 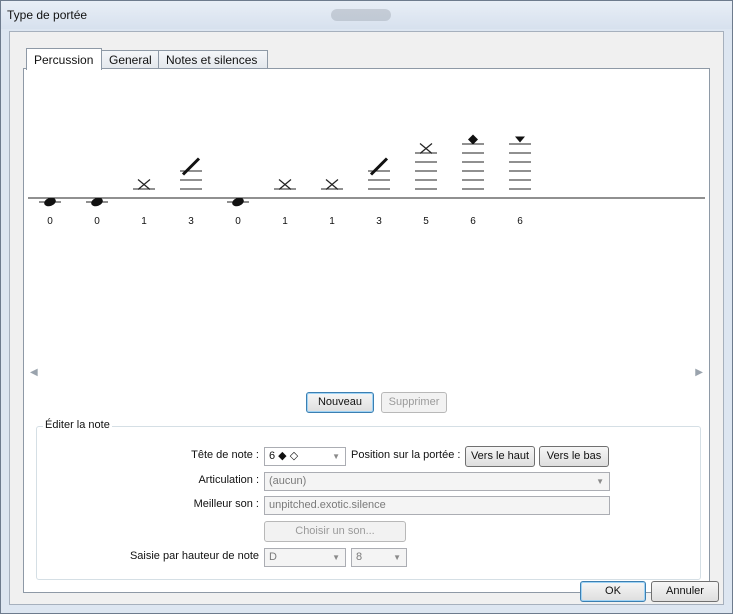 What do you see at coordinates (34, 372) in the screenshot?
I see `scroll-left-icon: ◀` at bounding box center [34, 372].